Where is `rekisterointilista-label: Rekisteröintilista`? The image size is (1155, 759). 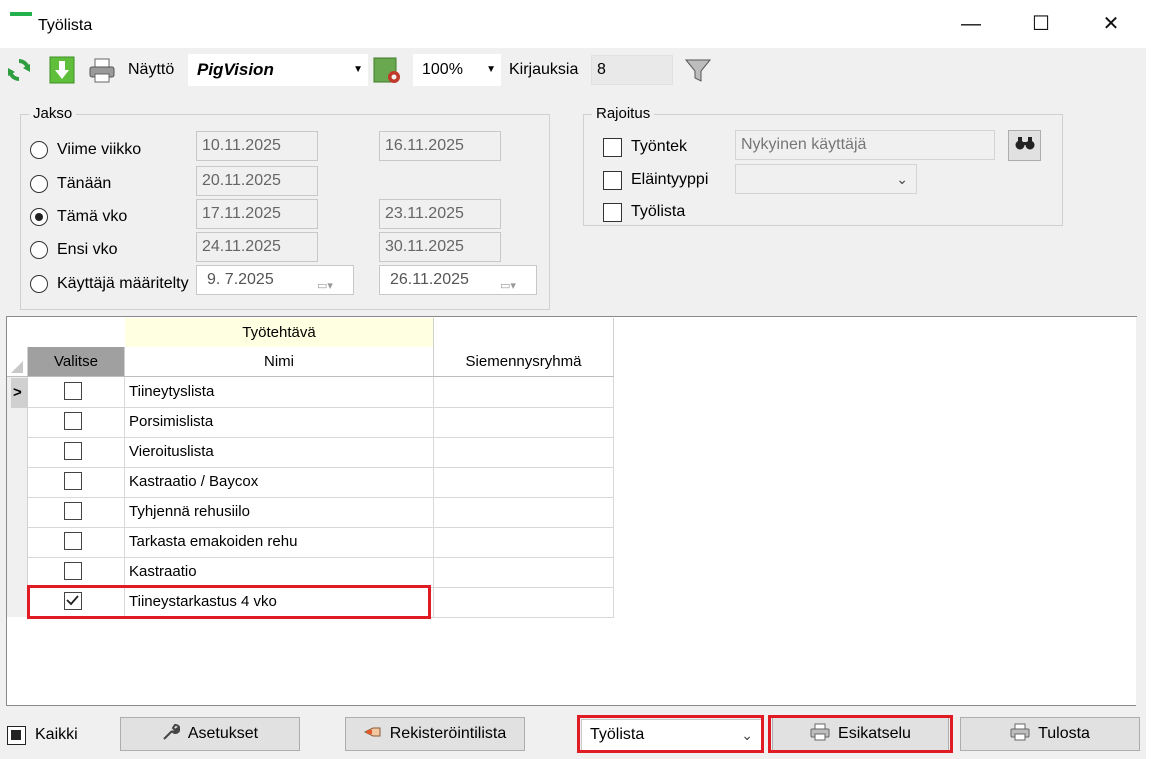 rekisterointilista-label: Rekisteröintilista is located at coordinates (448, 733).